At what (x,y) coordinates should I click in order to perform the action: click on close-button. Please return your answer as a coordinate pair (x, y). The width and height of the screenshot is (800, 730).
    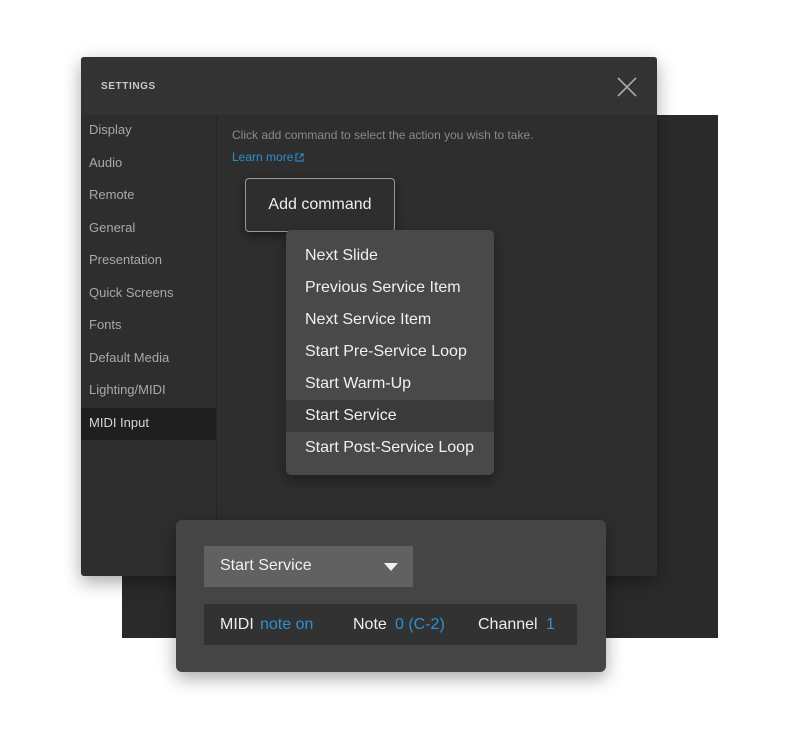
    Looking at the image, I should click on (627, 87).